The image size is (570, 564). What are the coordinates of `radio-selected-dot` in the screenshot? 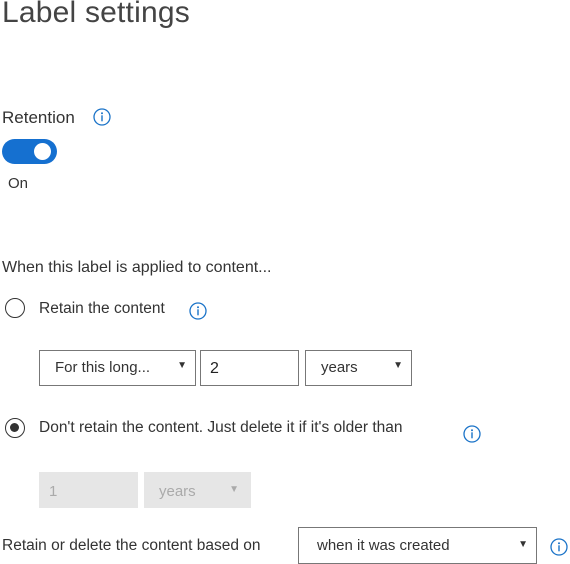 It's located at (14, 427).